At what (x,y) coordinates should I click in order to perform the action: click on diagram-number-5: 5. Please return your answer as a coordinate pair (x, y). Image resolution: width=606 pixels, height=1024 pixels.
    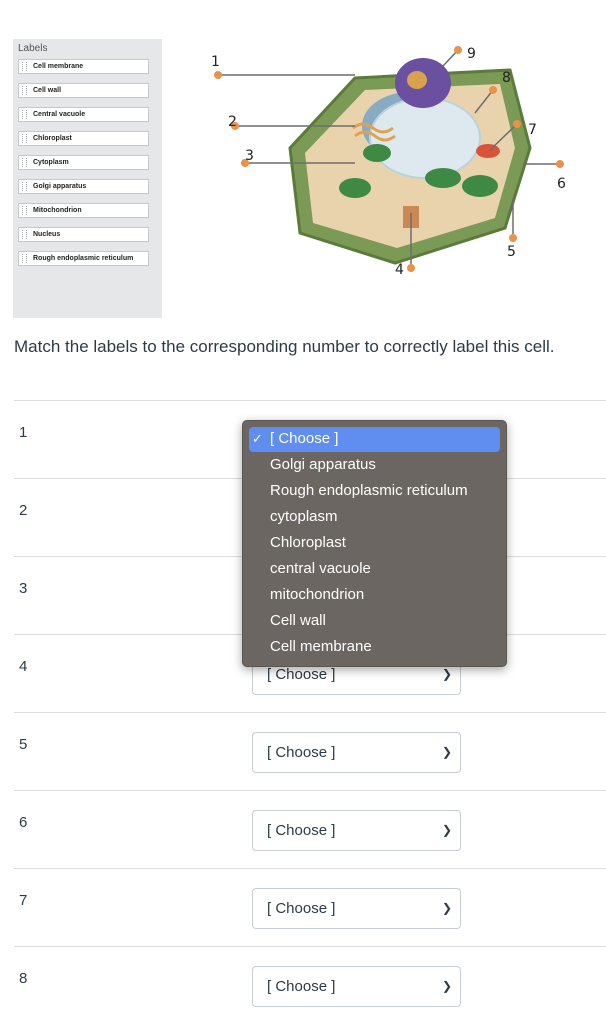
    Looking at the image, I should click on (511, 252).